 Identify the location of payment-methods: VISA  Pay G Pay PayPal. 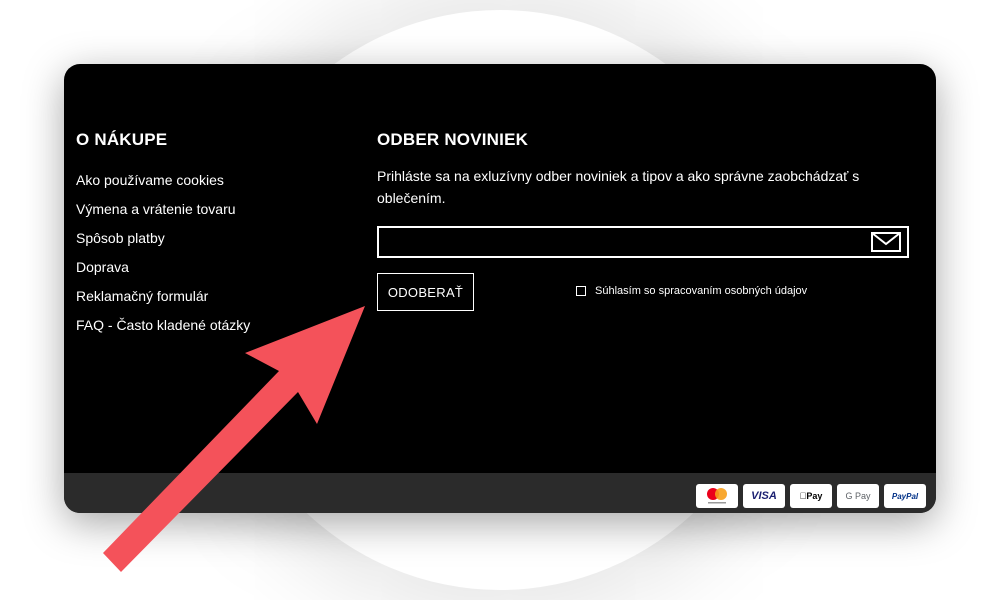
(808, 496).